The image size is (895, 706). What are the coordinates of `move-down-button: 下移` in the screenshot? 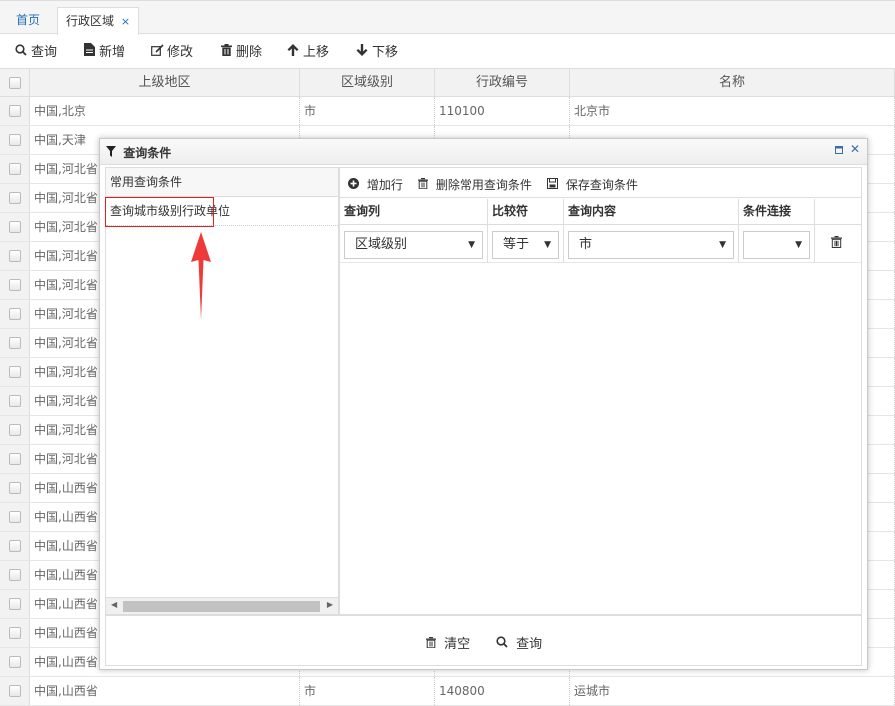 It's located at (376, 52).